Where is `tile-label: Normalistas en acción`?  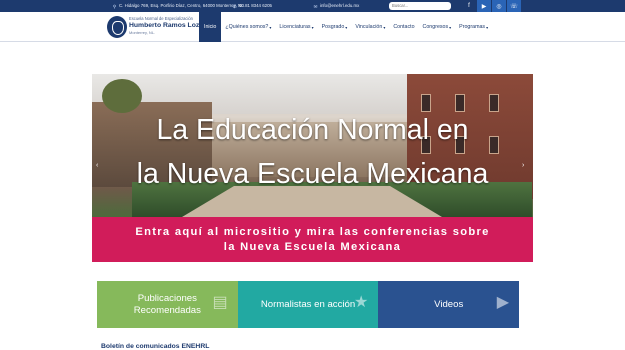
tile-label: Normalistas en acción is located at coordinates (308, 304).